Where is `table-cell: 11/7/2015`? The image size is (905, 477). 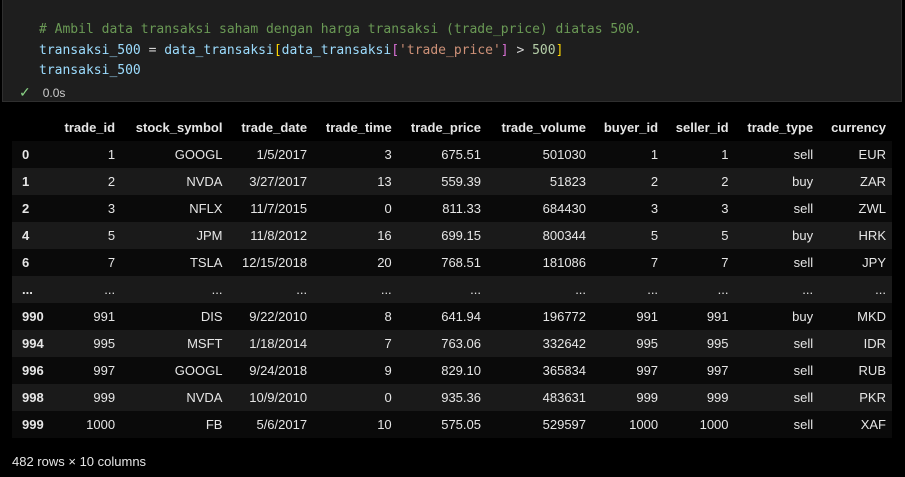 table-cell: 11/7/2015 is located at coordinates (279, 208).